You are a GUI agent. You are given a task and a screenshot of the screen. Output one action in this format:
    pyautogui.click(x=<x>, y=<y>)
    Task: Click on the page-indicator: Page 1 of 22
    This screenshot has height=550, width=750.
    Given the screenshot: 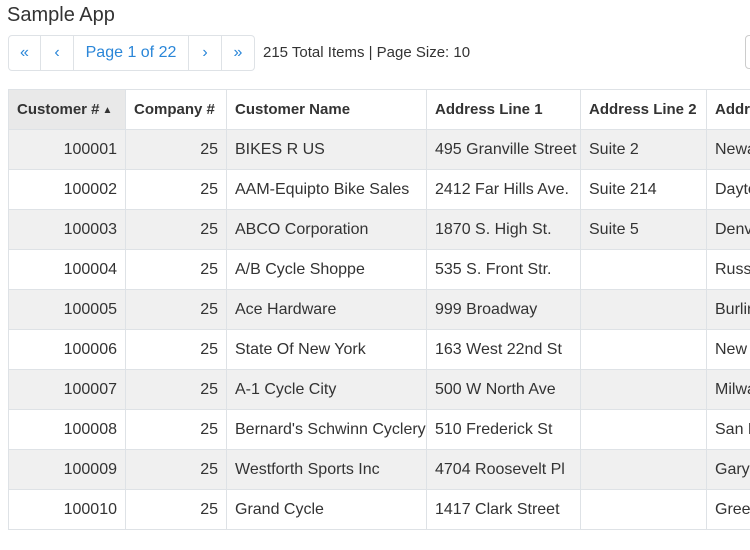 What is the action you would take?
    pyautogui.click(x=131, y=53)
    